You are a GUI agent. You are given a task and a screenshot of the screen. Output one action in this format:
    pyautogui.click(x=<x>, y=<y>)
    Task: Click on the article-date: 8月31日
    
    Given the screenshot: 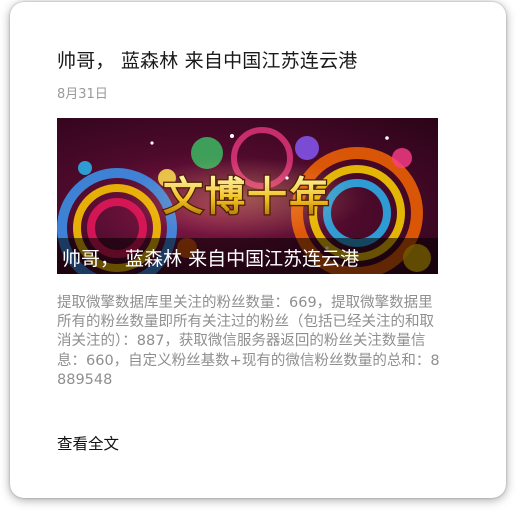 What is the action you would take?
    pyautogui.click(x=82, y=94)
    